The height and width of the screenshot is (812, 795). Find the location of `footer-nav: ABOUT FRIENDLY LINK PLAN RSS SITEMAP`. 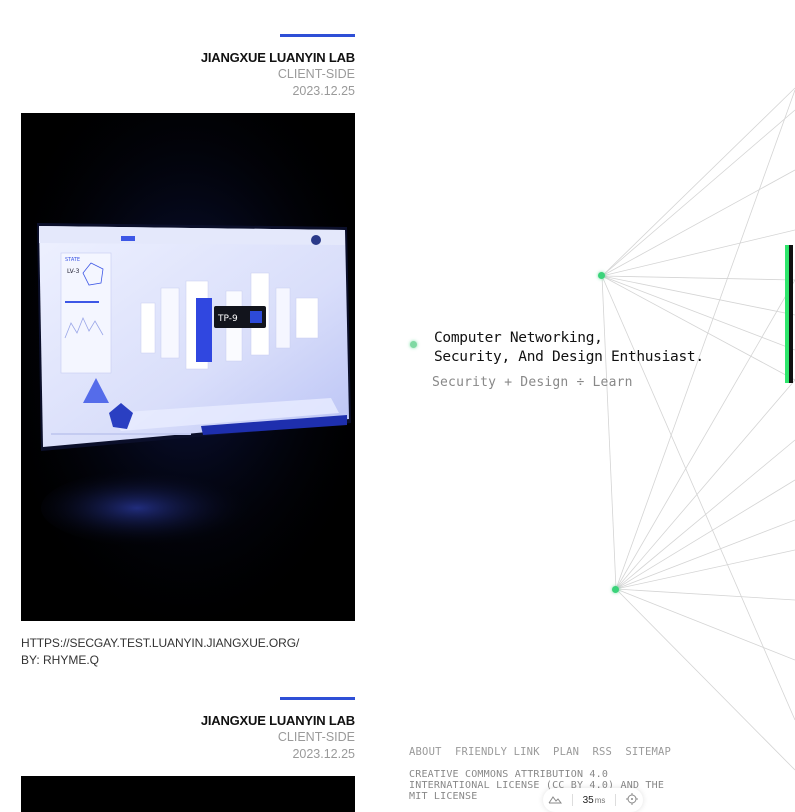

footer-nav: ABOUT FRIENDLY LINK PLAN RSS SITEMAP is located at coordinates (543, 752).